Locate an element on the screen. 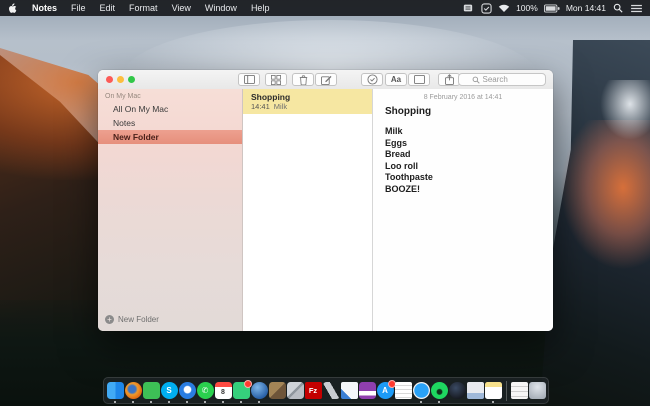 Image resolution: width=650 pixels, height=406 pixels. window-toolbar: Aa is located at coordinates (325, 80).